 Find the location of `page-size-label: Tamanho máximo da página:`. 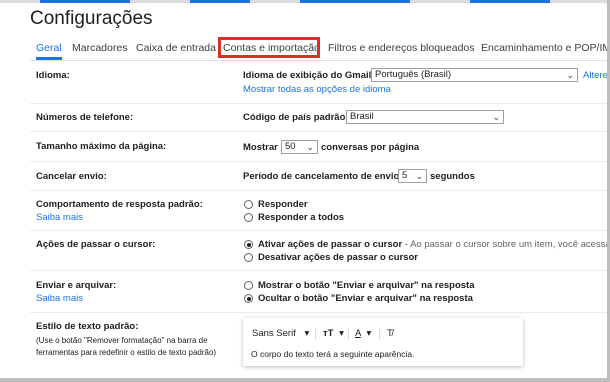

page-size-label: Tamanho máximo da página: is located at coordinates (101, 146).